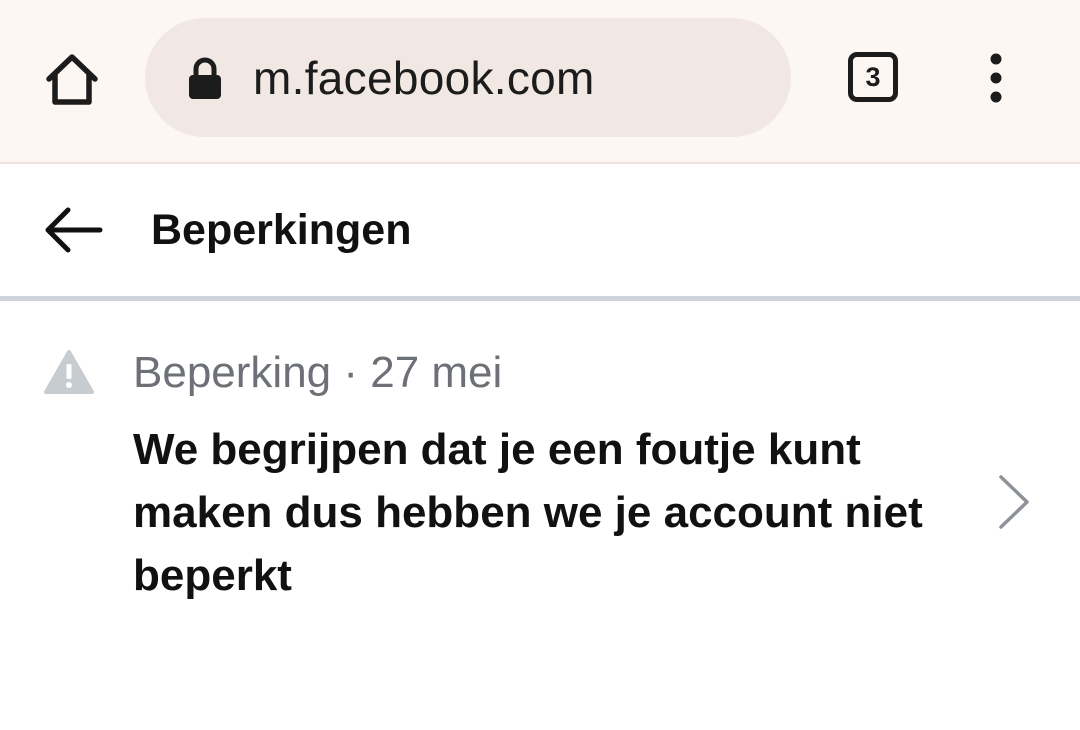  What do you see at coordinates (281, 230) in the screenshot?
I see `page-title: Beperkingen` at bounding box center [281, 230].